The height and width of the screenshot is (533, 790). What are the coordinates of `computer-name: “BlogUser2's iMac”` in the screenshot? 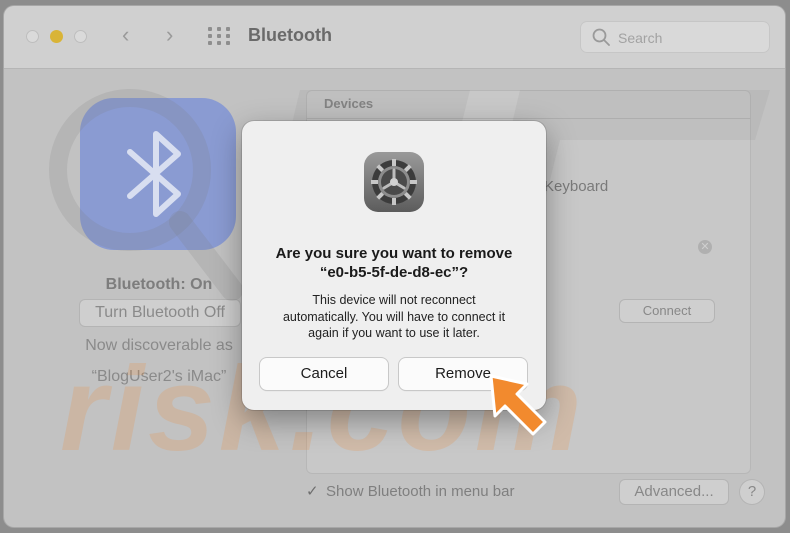 It's located at (159, 376).